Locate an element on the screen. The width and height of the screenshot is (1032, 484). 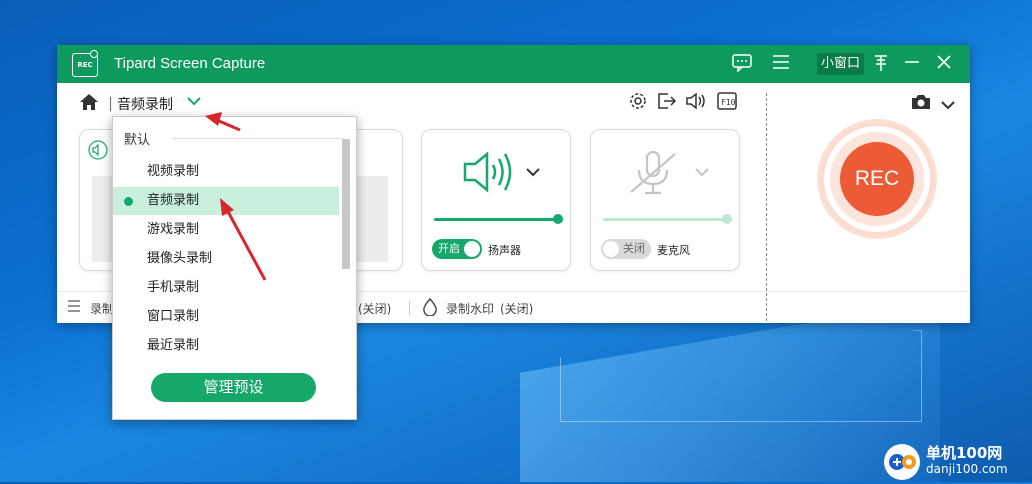
arrow-to-audio-item is located at coordinates (245, 244).